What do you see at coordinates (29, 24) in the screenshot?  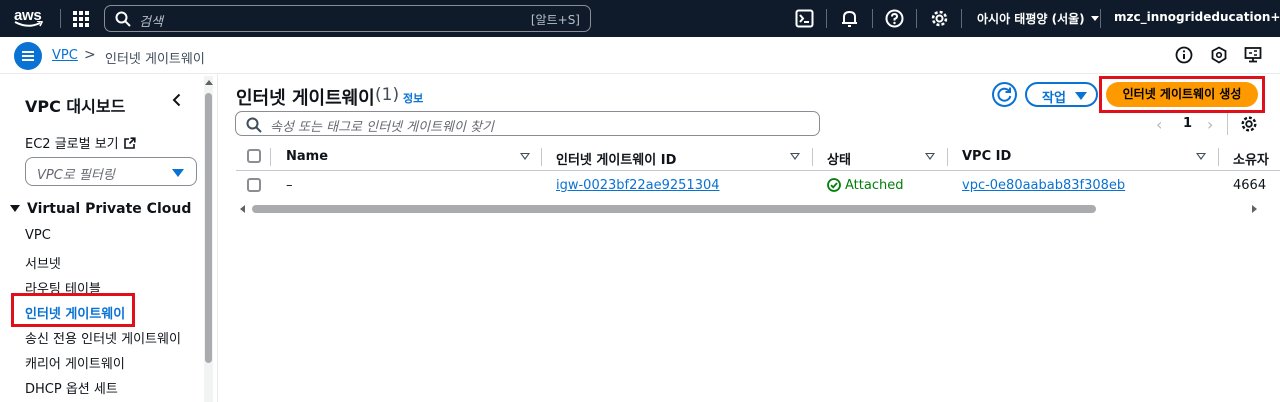 I see `aws-smile-icon` at bounding box center [29, 24].